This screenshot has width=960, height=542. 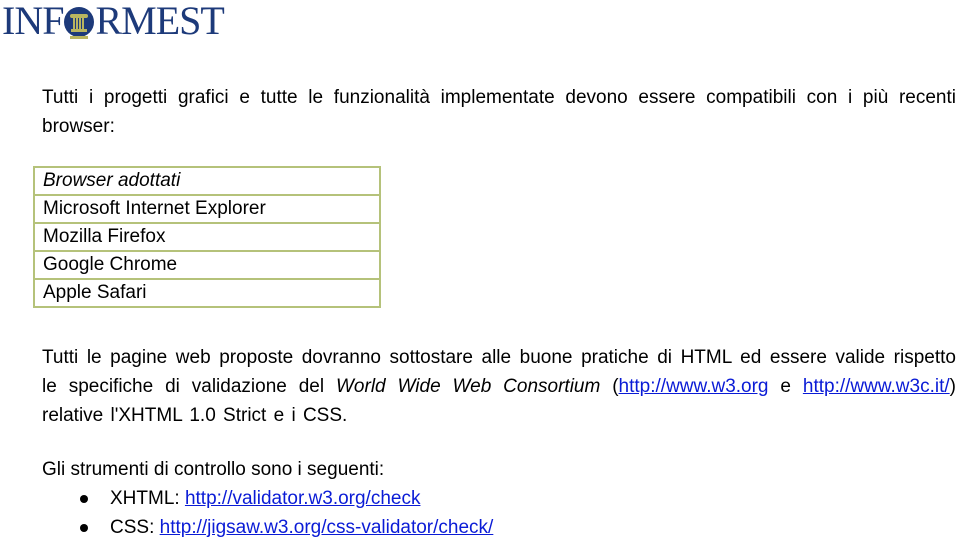 What do you see at coordinates (79, 37) in the screenshot?
I see `logo-underline` at bounding box center [79, 37].